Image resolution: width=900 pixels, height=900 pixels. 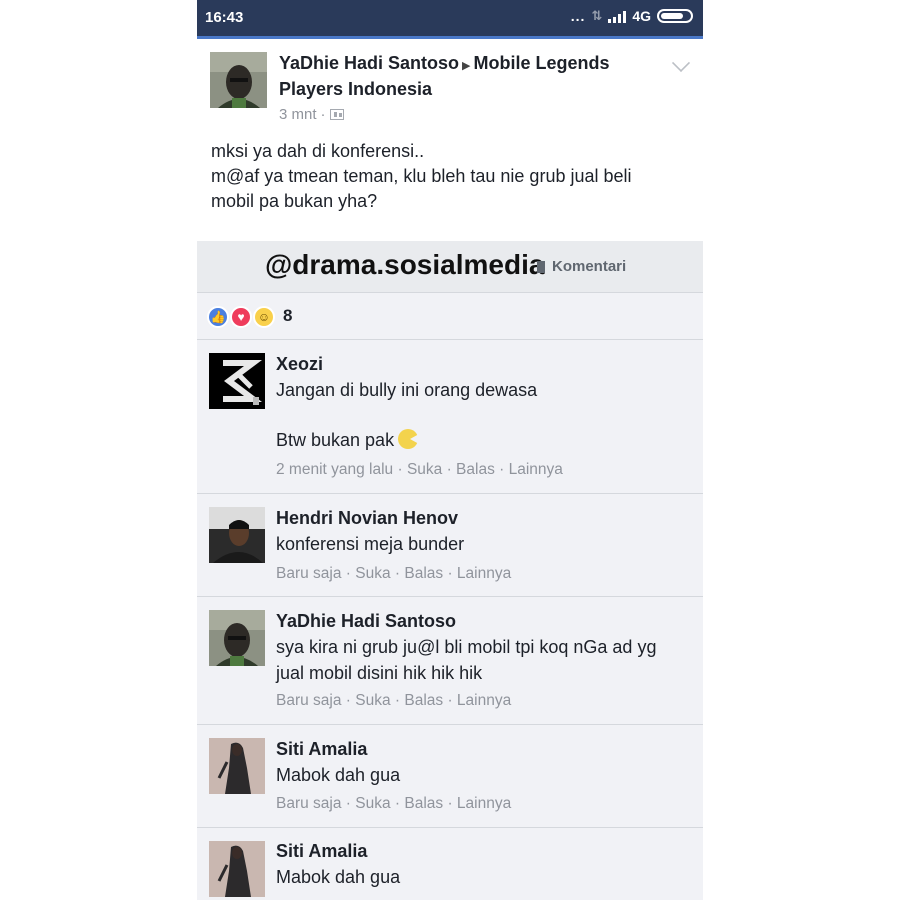 What do you see at coordinates (617, 16) in the screenshot?
I see `signal-icon` at bounding box center [617, 16].